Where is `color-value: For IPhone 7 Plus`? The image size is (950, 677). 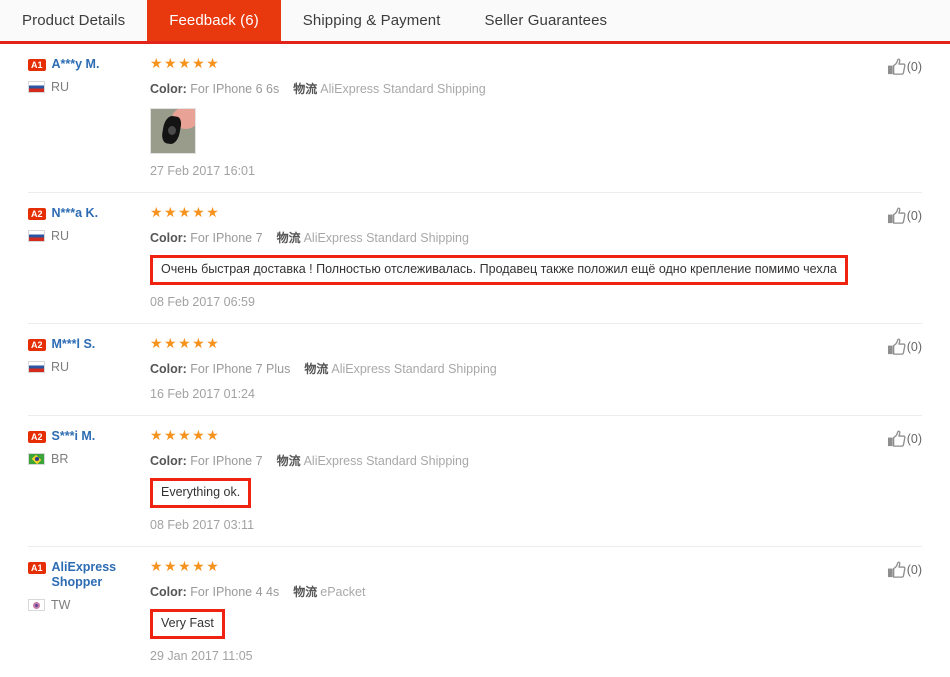 color-value: For IPhone 7 Plus is located at coordinates (240, 369).